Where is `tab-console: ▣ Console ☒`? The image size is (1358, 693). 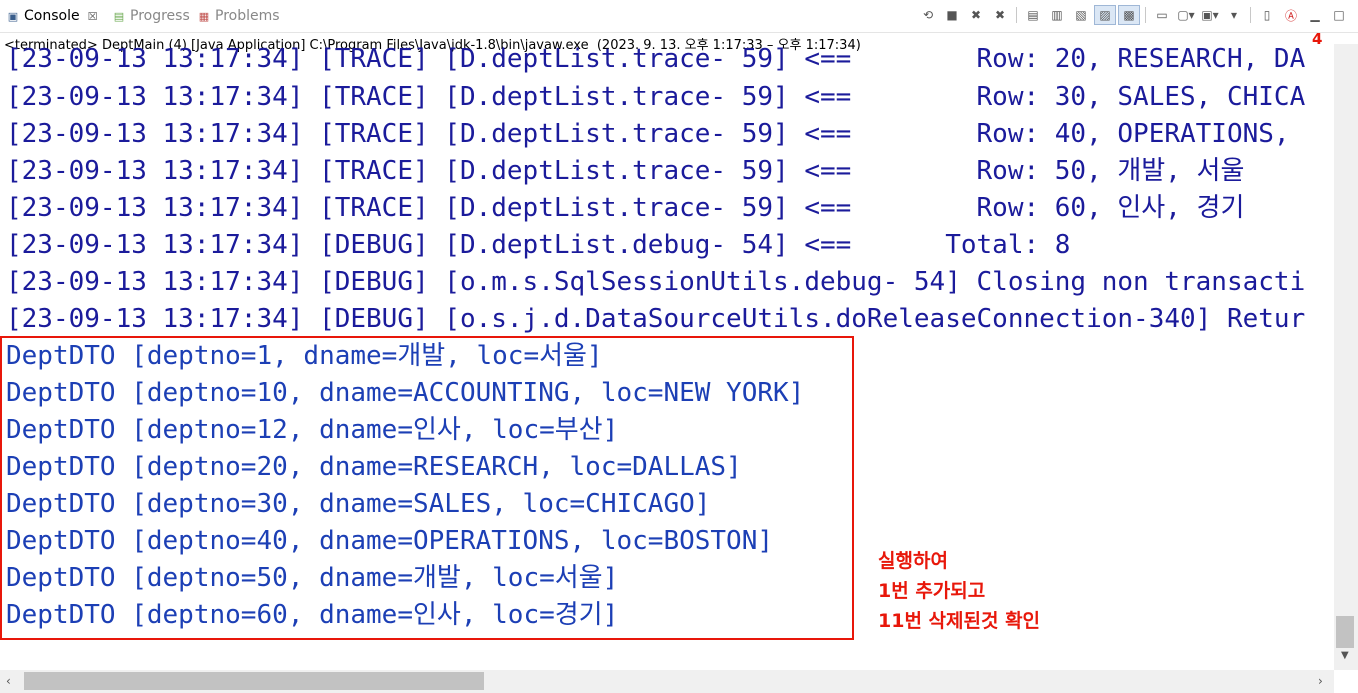 tab-console: ▣ Console ☒ is located at coordinates (52, 16).